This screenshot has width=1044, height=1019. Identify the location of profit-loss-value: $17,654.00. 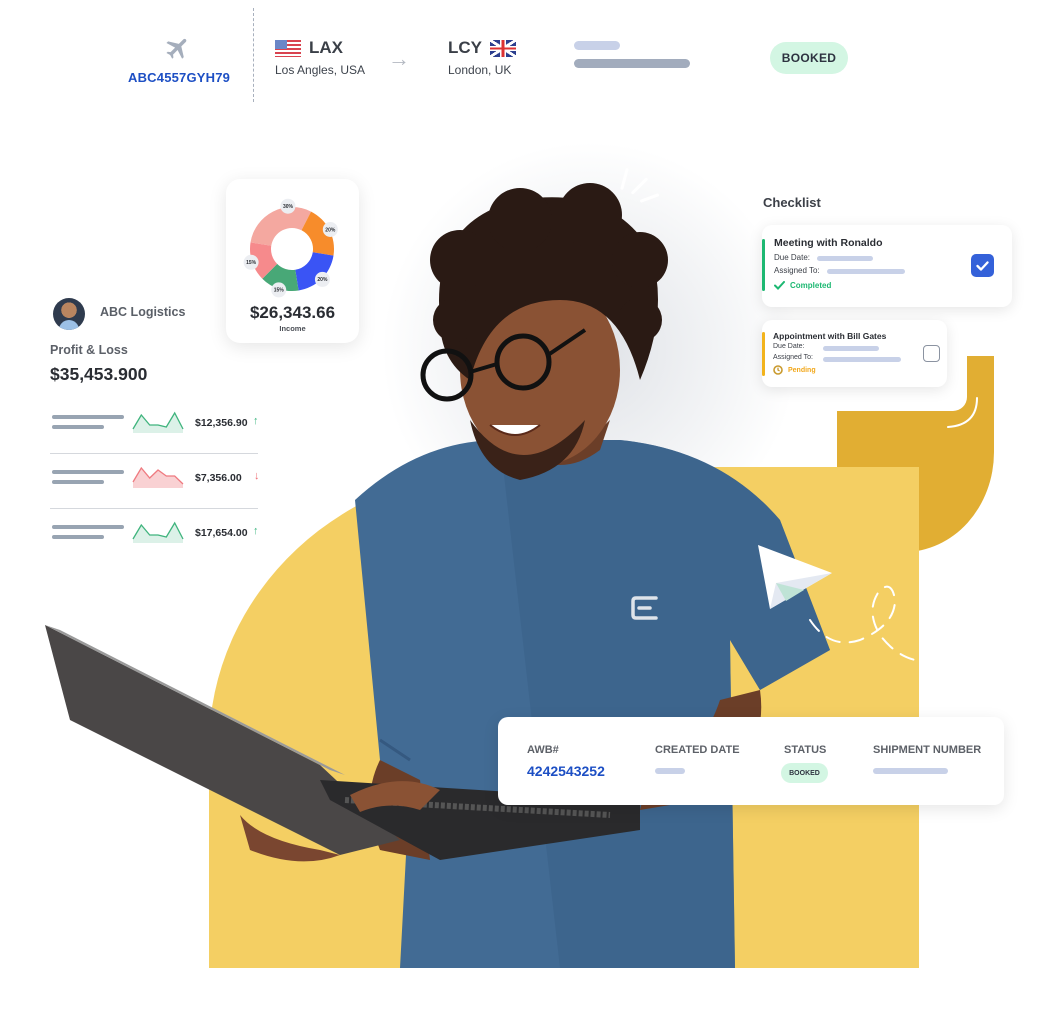
(221, 533).